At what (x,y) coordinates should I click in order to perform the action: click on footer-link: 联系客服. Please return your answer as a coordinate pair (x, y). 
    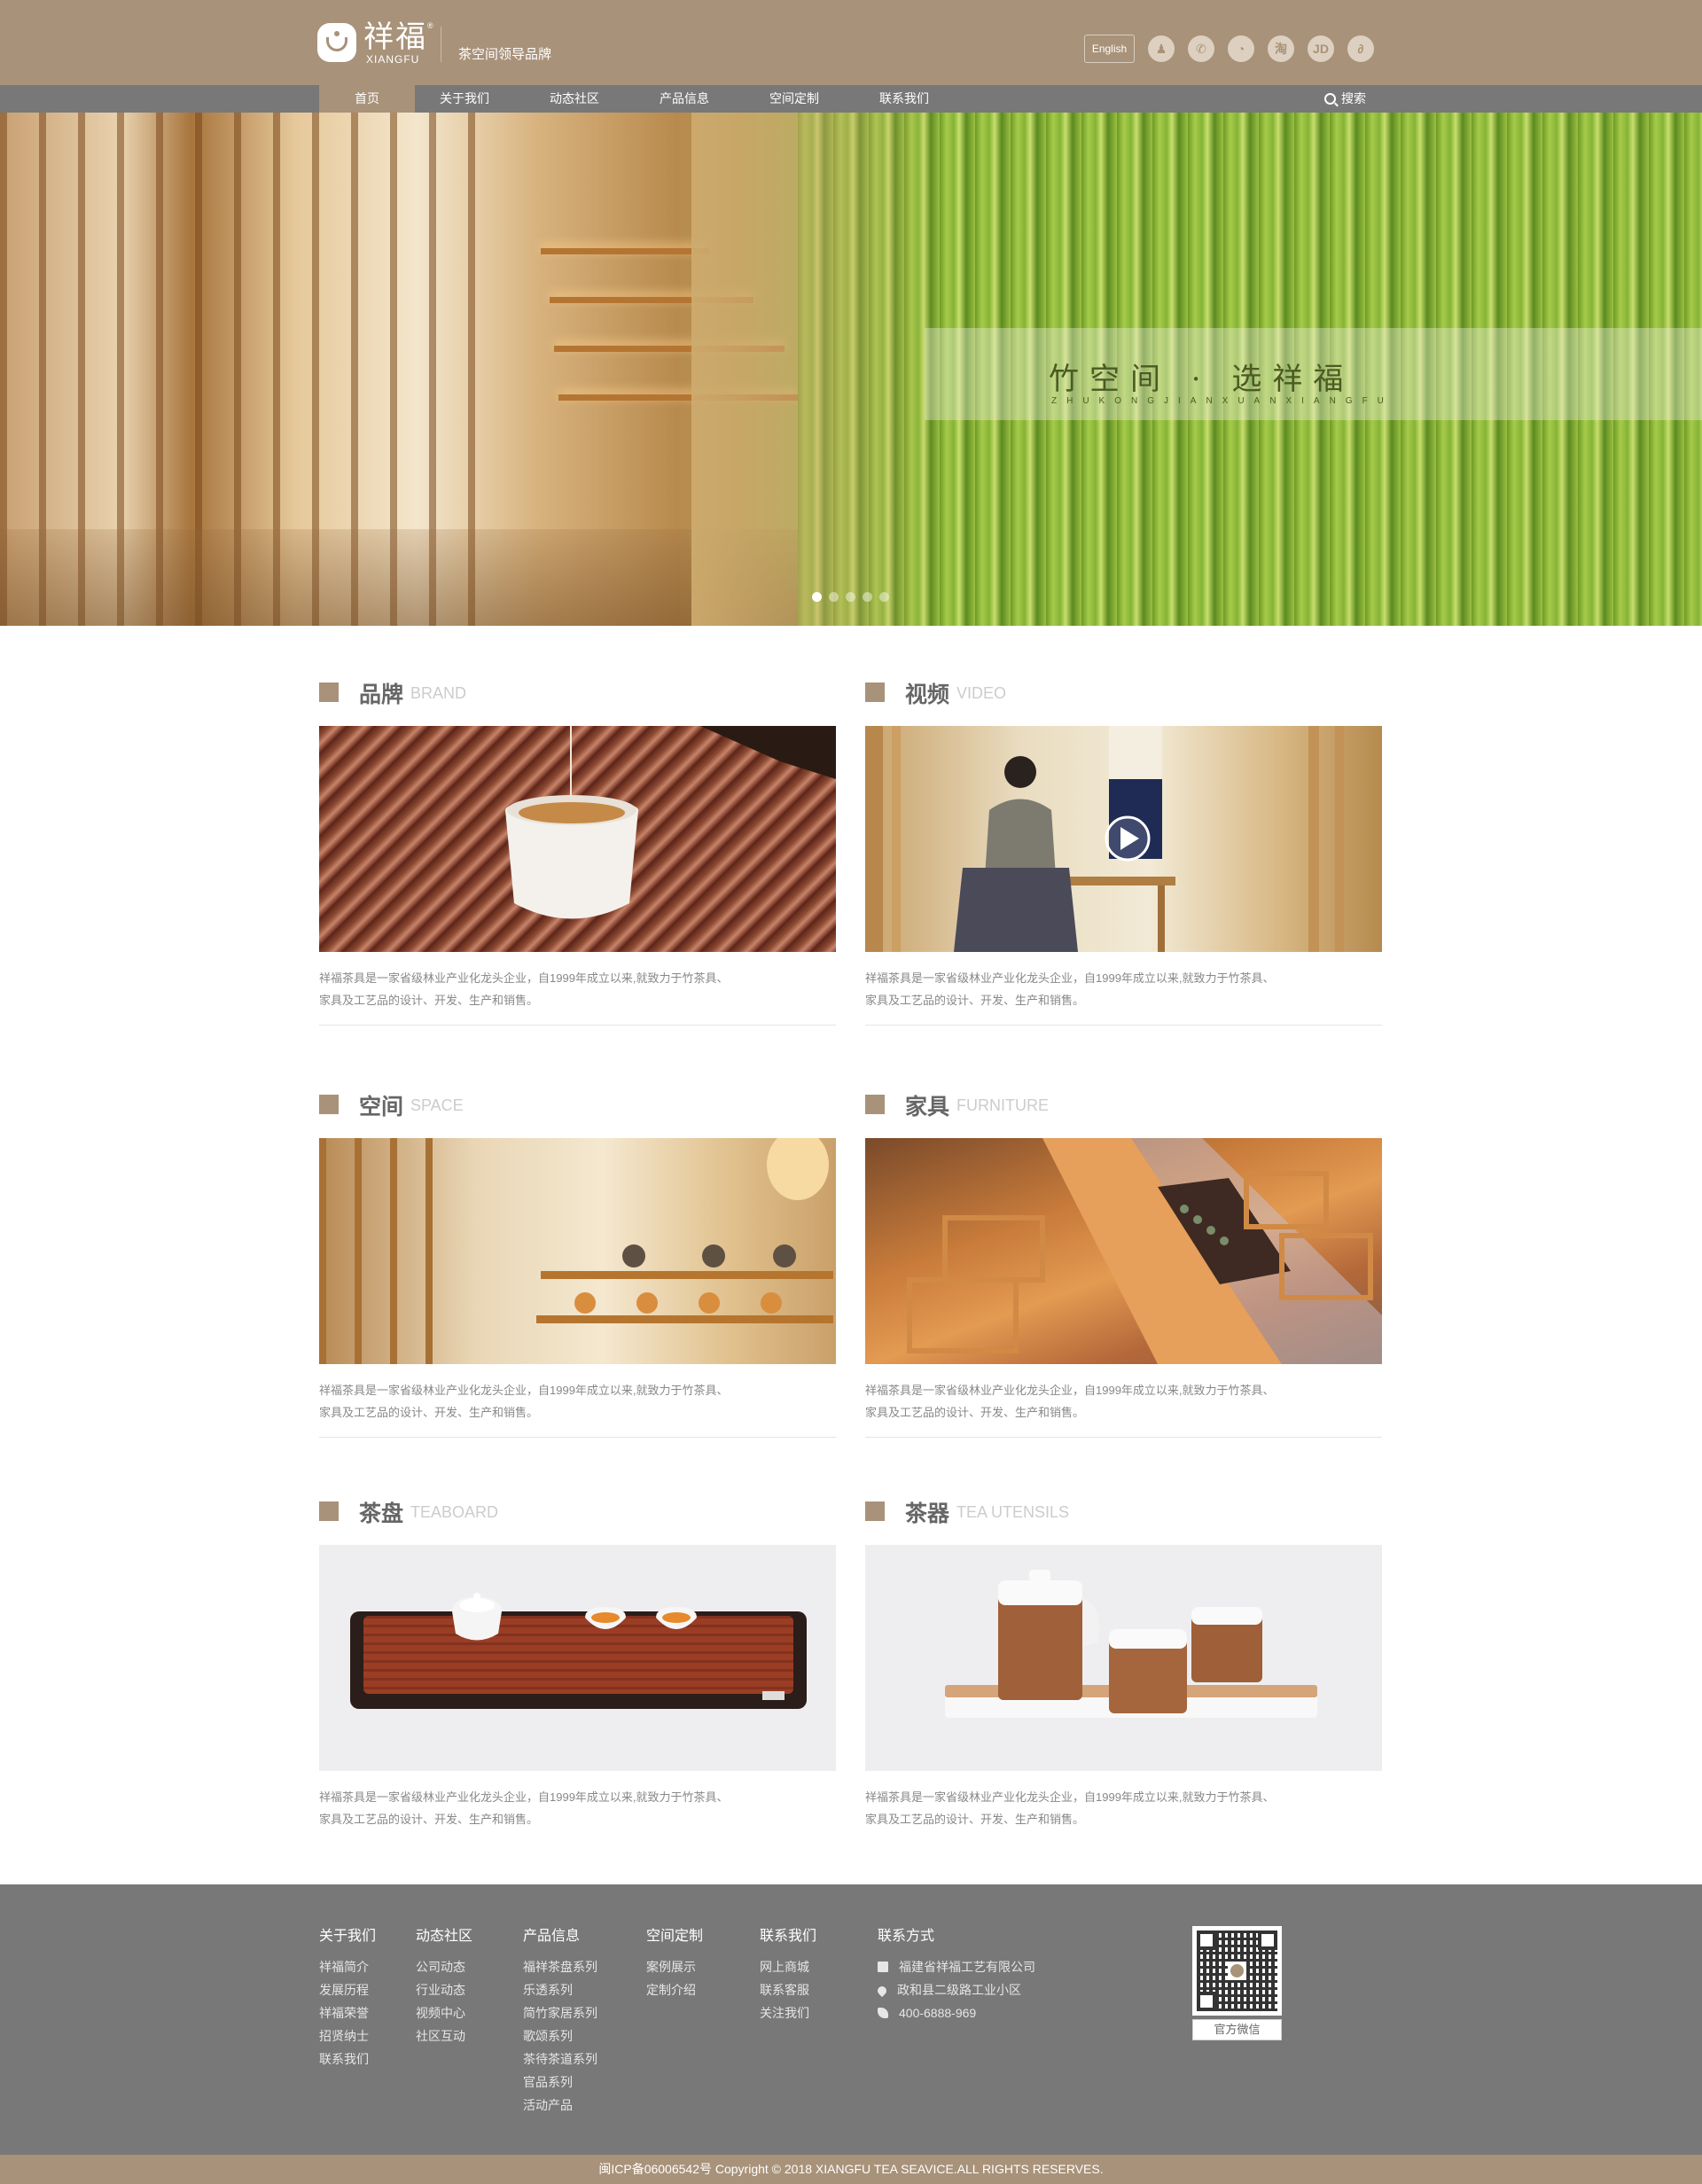
    Looking at the image, I should click on (788, 1989).